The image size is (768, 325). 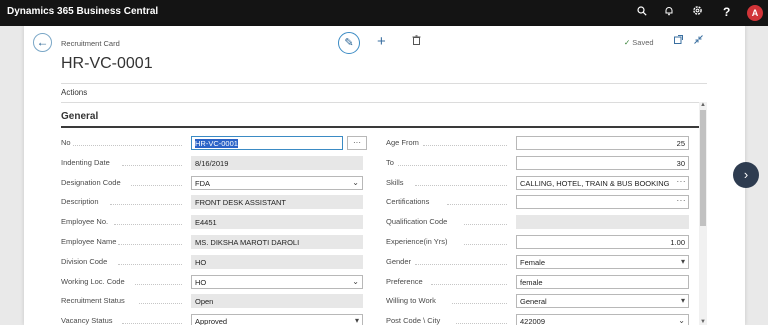 I want to click on vertical-scrollbar: ▲ ▼, so click(x=703, y=213).